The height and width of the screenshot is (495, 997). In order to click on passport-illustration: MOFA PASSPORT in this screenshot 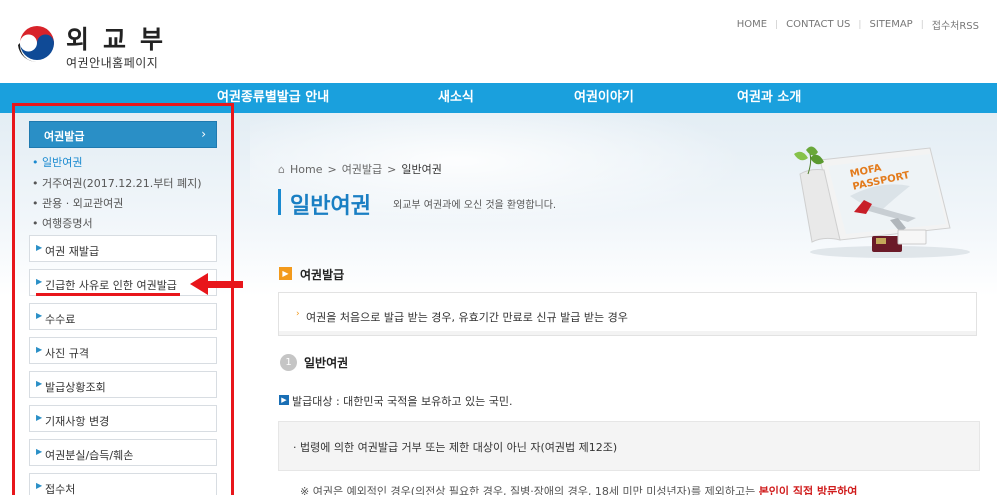, I will do `click(882, 202)`.